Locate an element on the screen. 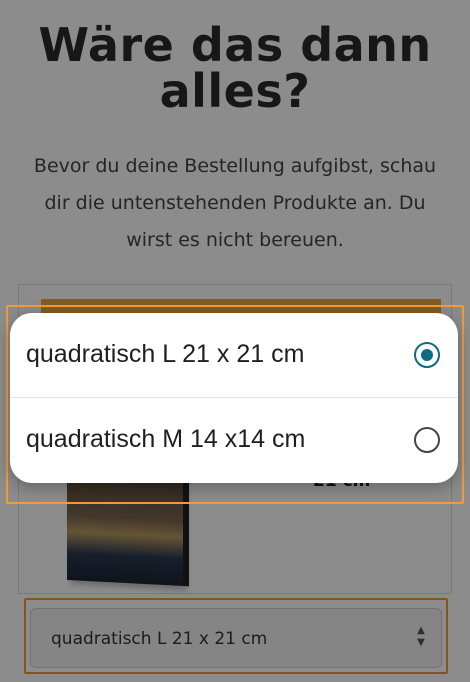 This screenshot has width=470, height=682. option-label: quadratisch M 14 x14 cm is located at coordinates (166, 439).